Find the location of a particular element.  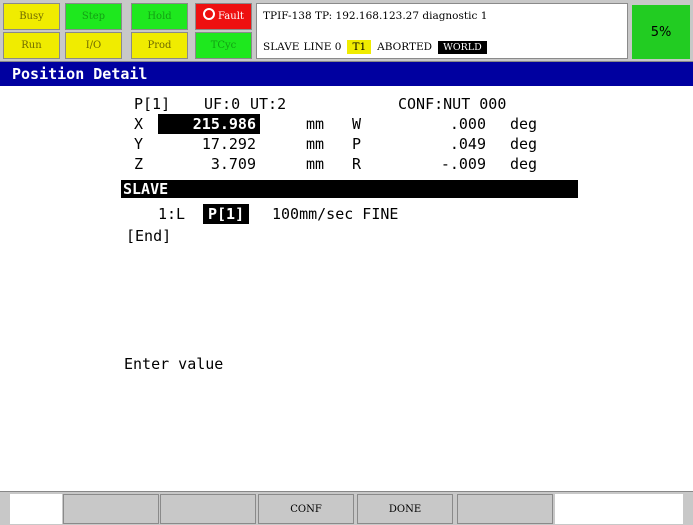

done-key: DONE is located at coordinates (405, 509).